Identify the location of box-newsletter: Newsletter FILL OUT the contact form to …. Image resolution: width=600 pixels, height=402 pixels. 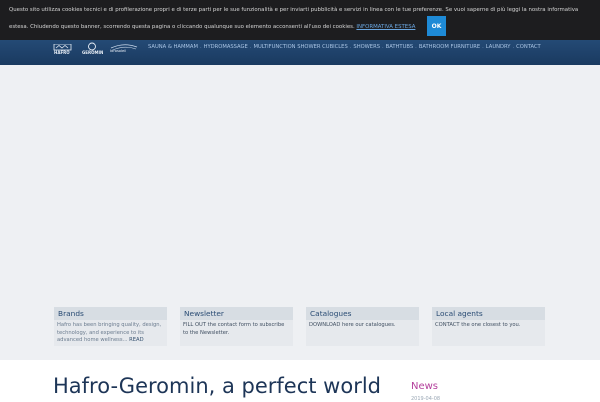
(236, 326).